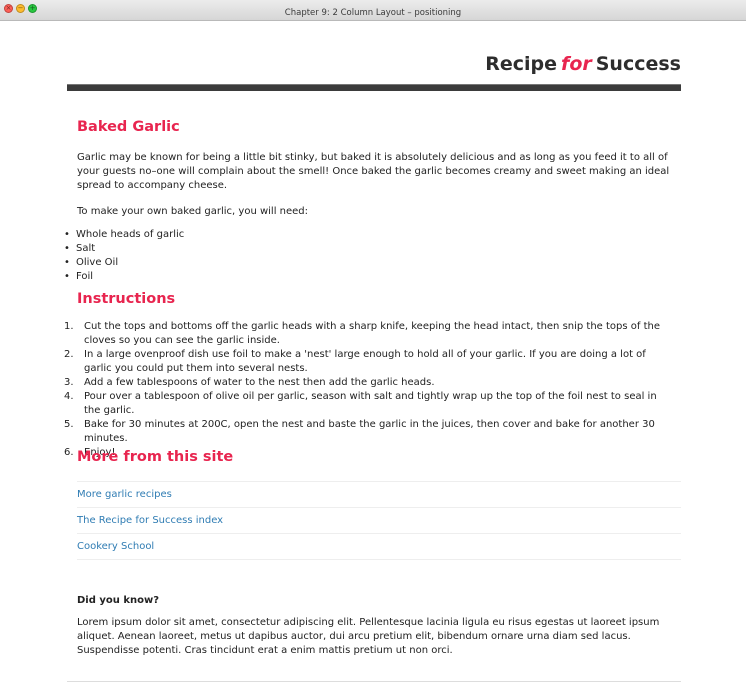 The height and width of the screenshot is (685, 746). What do you see at coordinates (379, 495) in the screenshot?
I see `link-more-garlic-recipes: More garlic recipes` at bounding box center [379, 495].